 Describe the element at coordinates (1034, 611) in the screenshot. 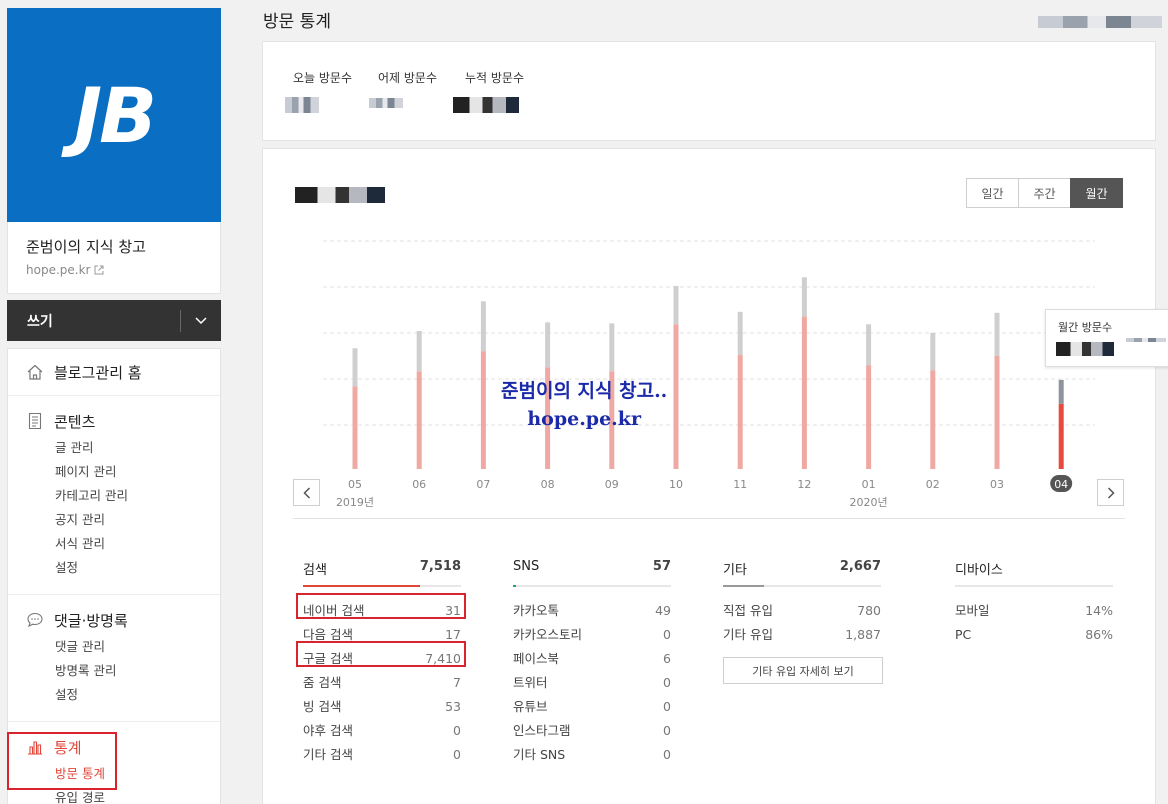

I see `device-row: 모바일 14%` at that location.